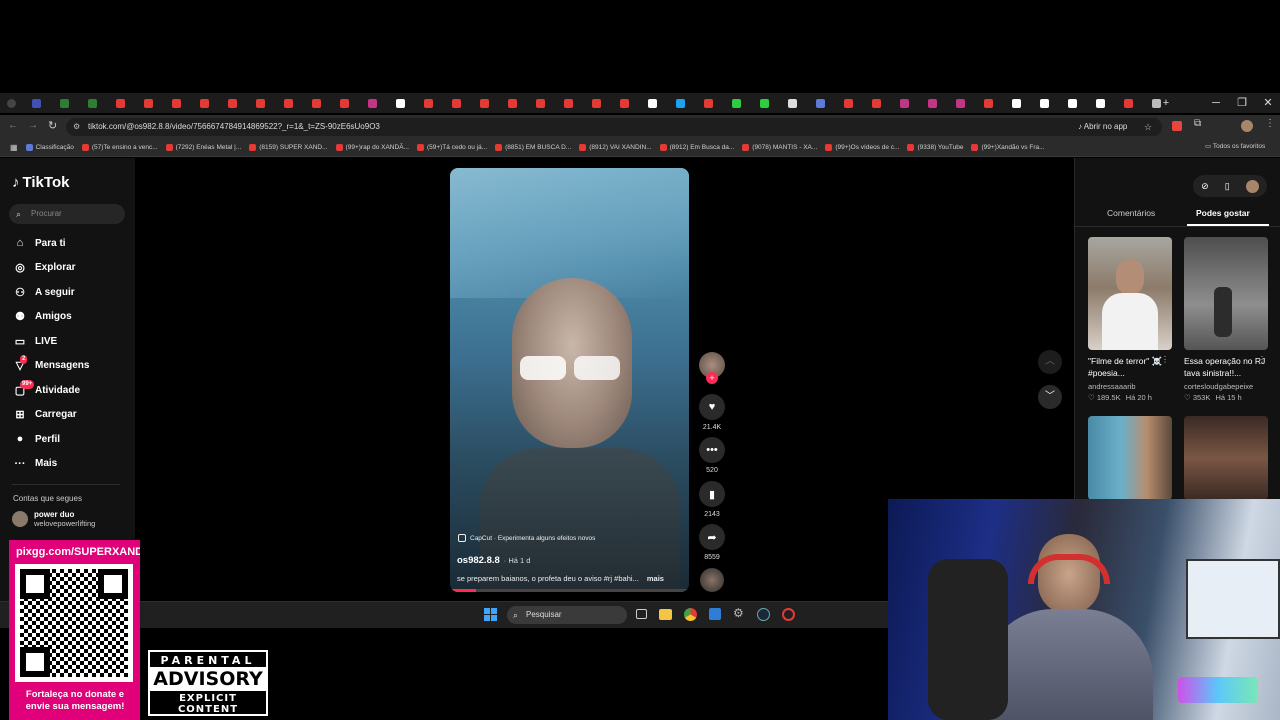  What do you see at coordinates (1177, 126) in the screenshot?
I see `extension-icon` at bounding box center [1177, 126].